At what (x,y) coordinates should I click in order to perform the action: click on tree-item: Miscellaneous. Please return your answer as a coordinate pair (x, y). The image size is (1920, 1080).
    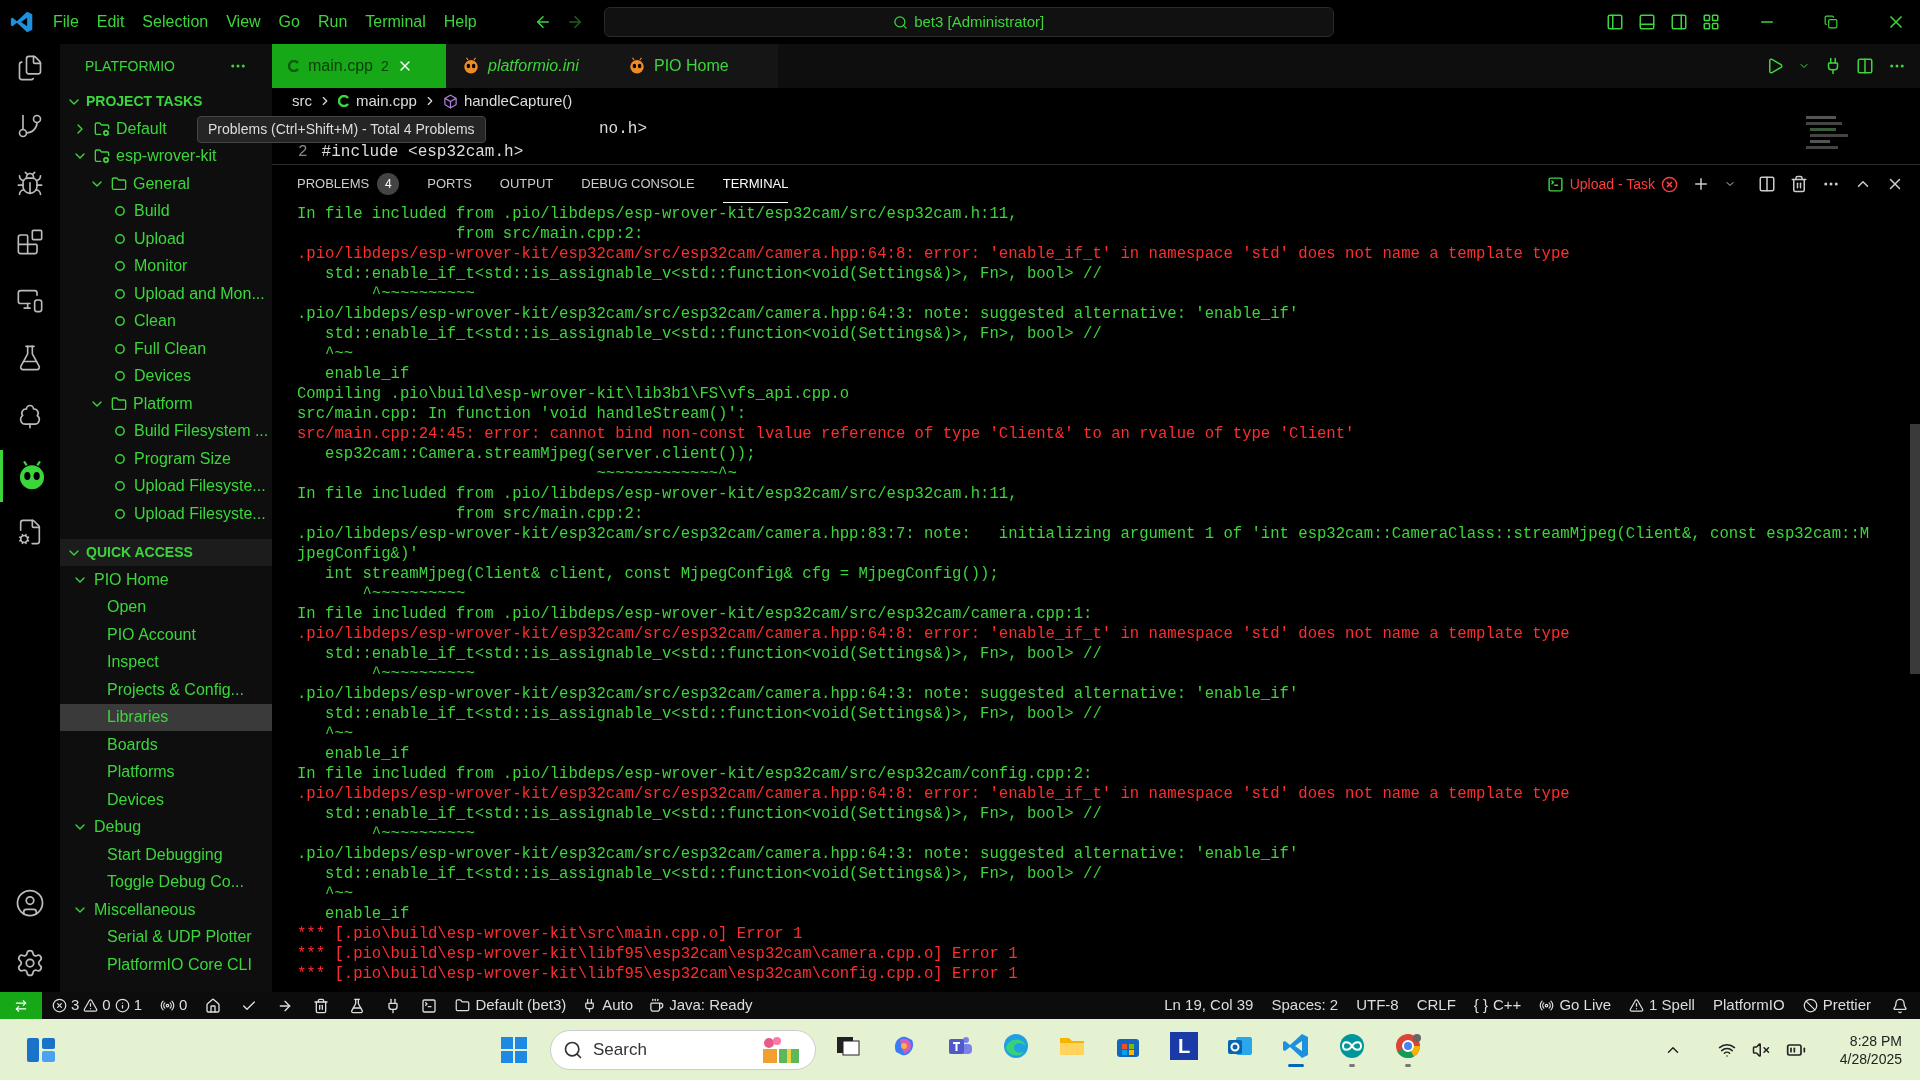
    Looking at the image, I should click on (166, 910).